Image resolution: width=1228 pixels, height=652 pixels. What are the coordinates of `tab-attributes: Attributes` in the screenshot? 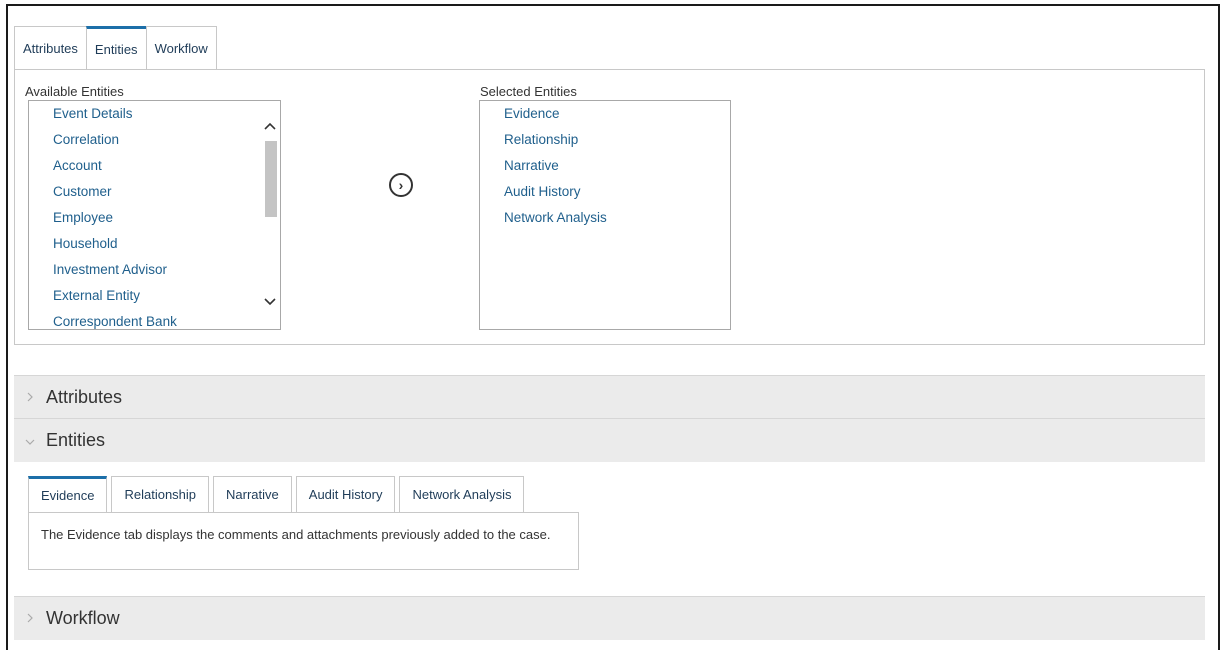 It's located at (50, 48).